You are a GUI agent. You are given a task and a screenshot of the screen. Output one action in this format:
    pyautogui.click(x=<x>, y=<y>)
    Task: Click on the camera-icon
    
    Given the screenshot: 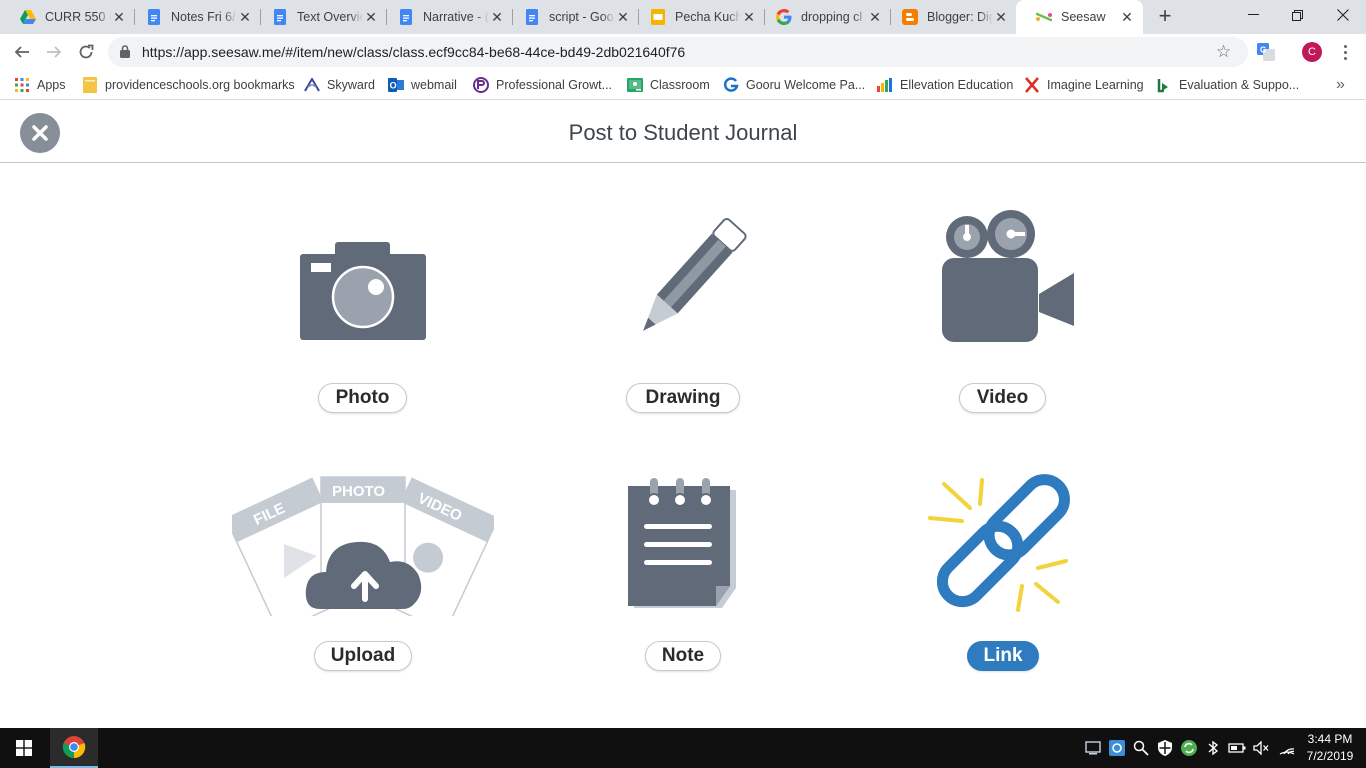 What is the action you would take?
    pyautogui.click(x=363, y=292)
    